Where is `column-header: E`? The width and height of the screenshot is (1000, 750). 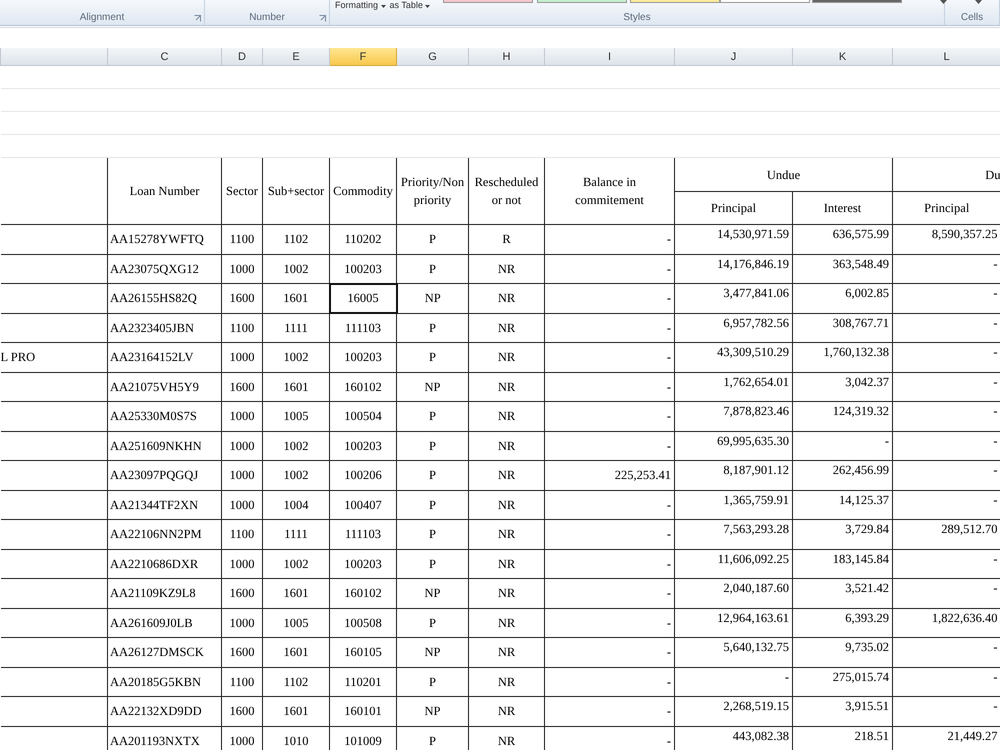
column-header: E is located at coordinates (296, 57).